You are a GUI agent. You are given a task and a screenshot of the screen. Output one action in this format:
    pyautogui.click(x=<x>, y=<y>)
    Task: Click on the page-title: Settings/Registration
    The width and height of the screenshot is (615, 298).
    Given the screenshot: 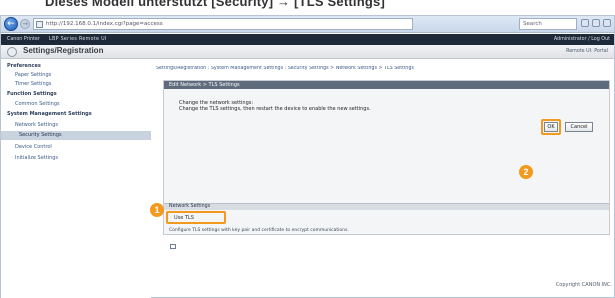 What is the action you would take?
    pyautogui.click(x=63, y=50)
    